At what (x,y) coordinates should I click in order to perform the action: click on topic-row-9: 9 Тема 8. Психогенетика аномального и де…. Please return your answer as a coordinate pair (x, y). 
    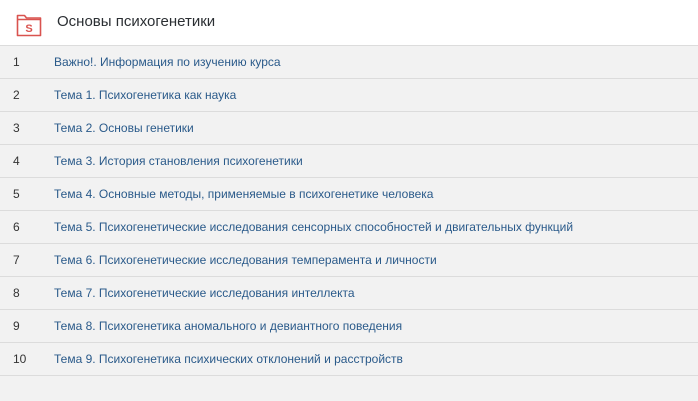
    Looking at the image, I should click on (349, 326).